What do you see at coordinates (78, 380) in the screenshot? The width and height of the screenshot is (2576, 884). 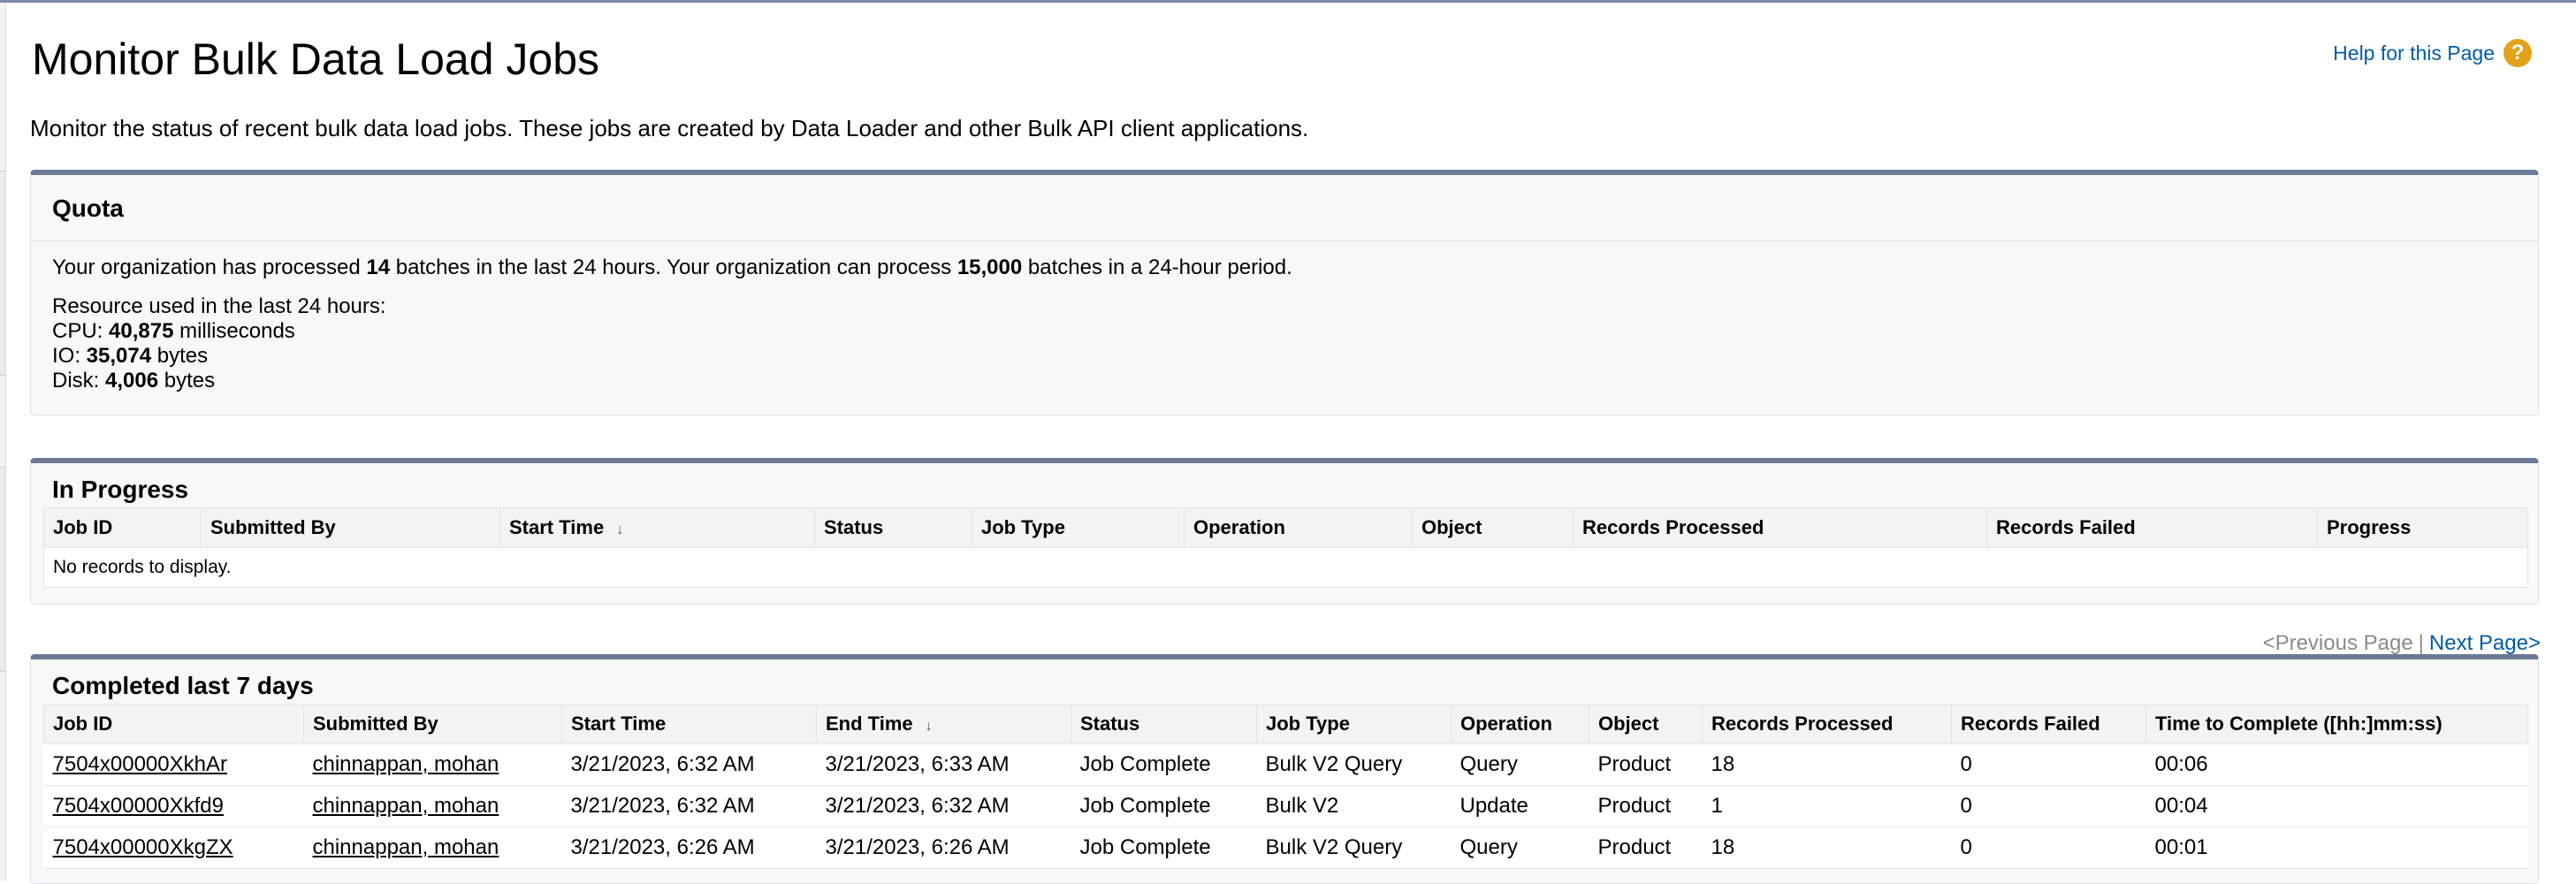 I see `disk-label: Disk:` at bounding box center [78, 380].